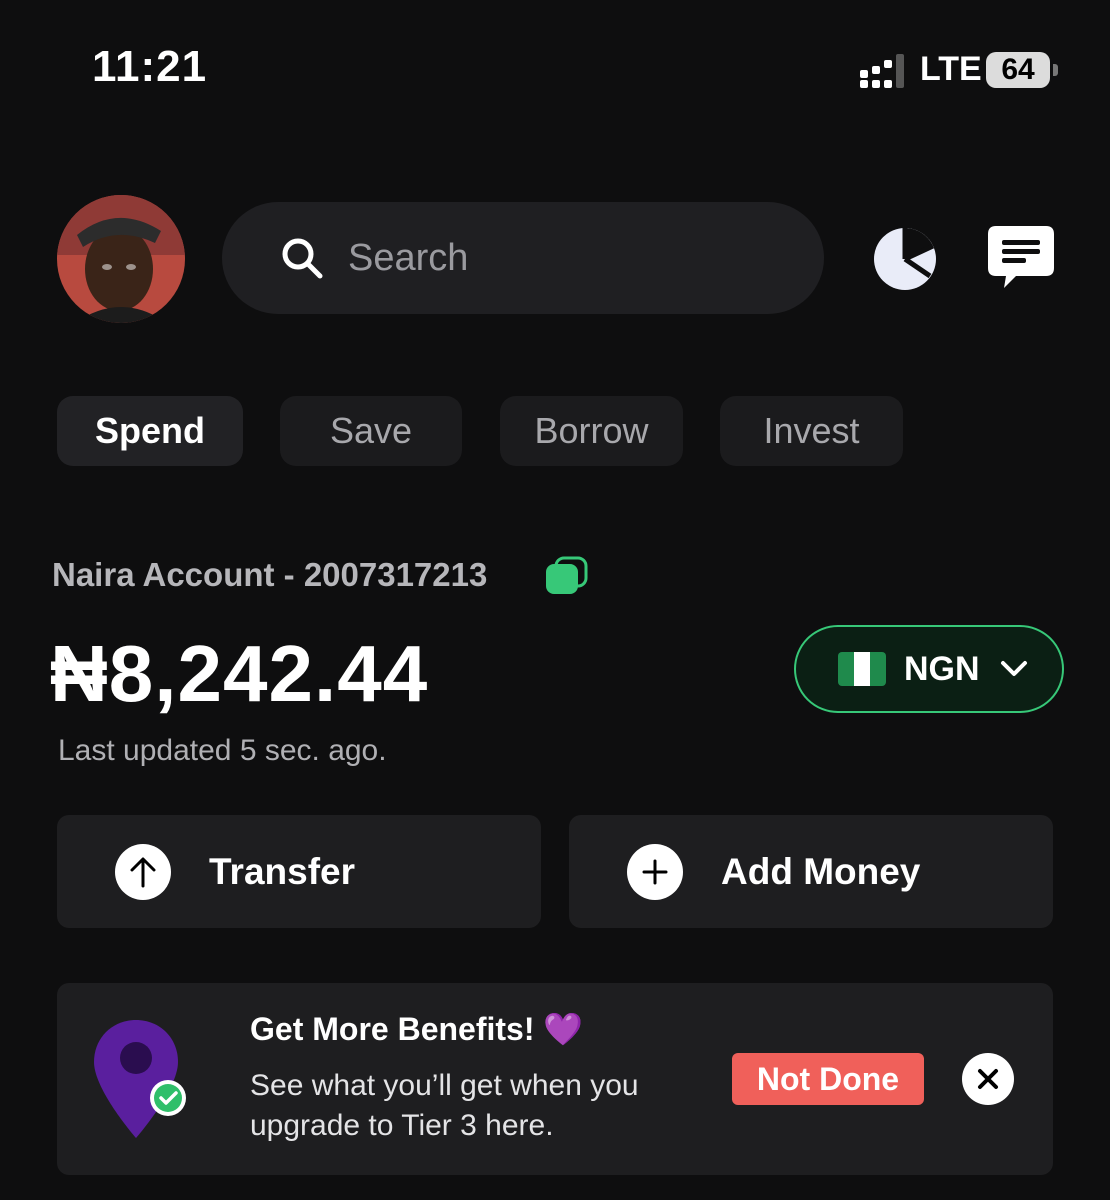  What do you see at coordinates (655, 871) in the screenshot?
I see `plus-icon` at bounding box center [655, 871].